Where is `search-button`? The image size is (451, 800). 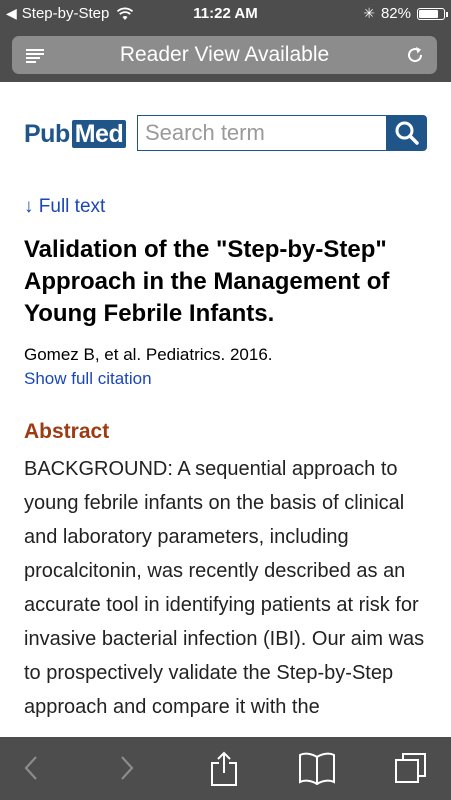 search-button is located at coordinates (407, 133).